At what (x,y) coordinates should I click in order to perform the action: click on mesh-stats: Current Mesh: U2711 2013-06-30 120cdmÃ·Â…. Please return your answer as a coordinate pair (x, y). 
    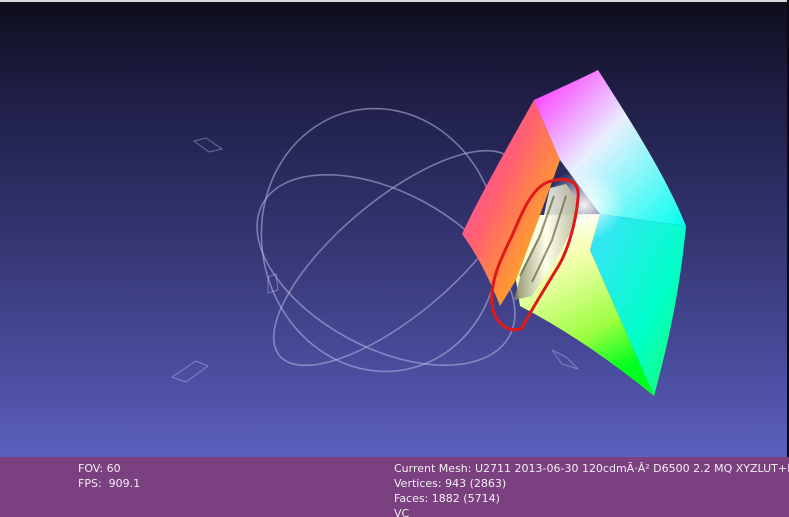
    Looking at the image, I should click on (591, 489).